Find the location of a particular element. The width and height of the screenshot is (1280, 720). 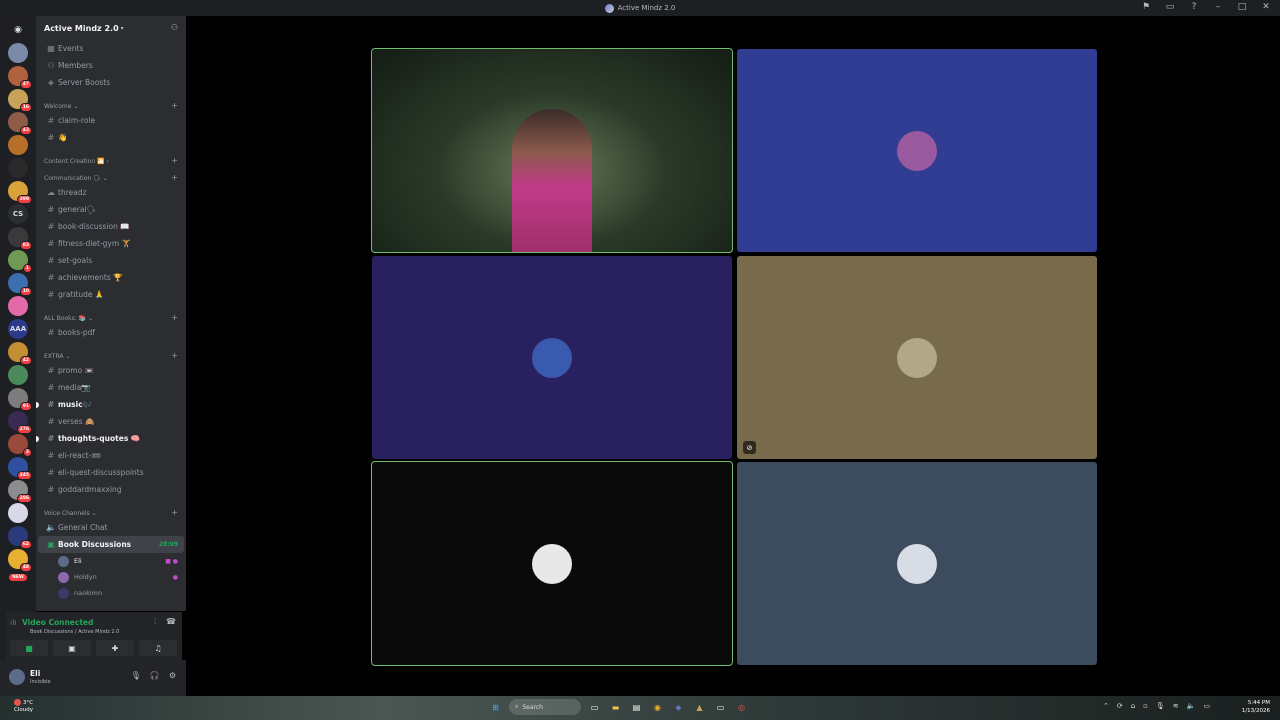

video-tile: ⊘ is located at coordinates (917, 357).